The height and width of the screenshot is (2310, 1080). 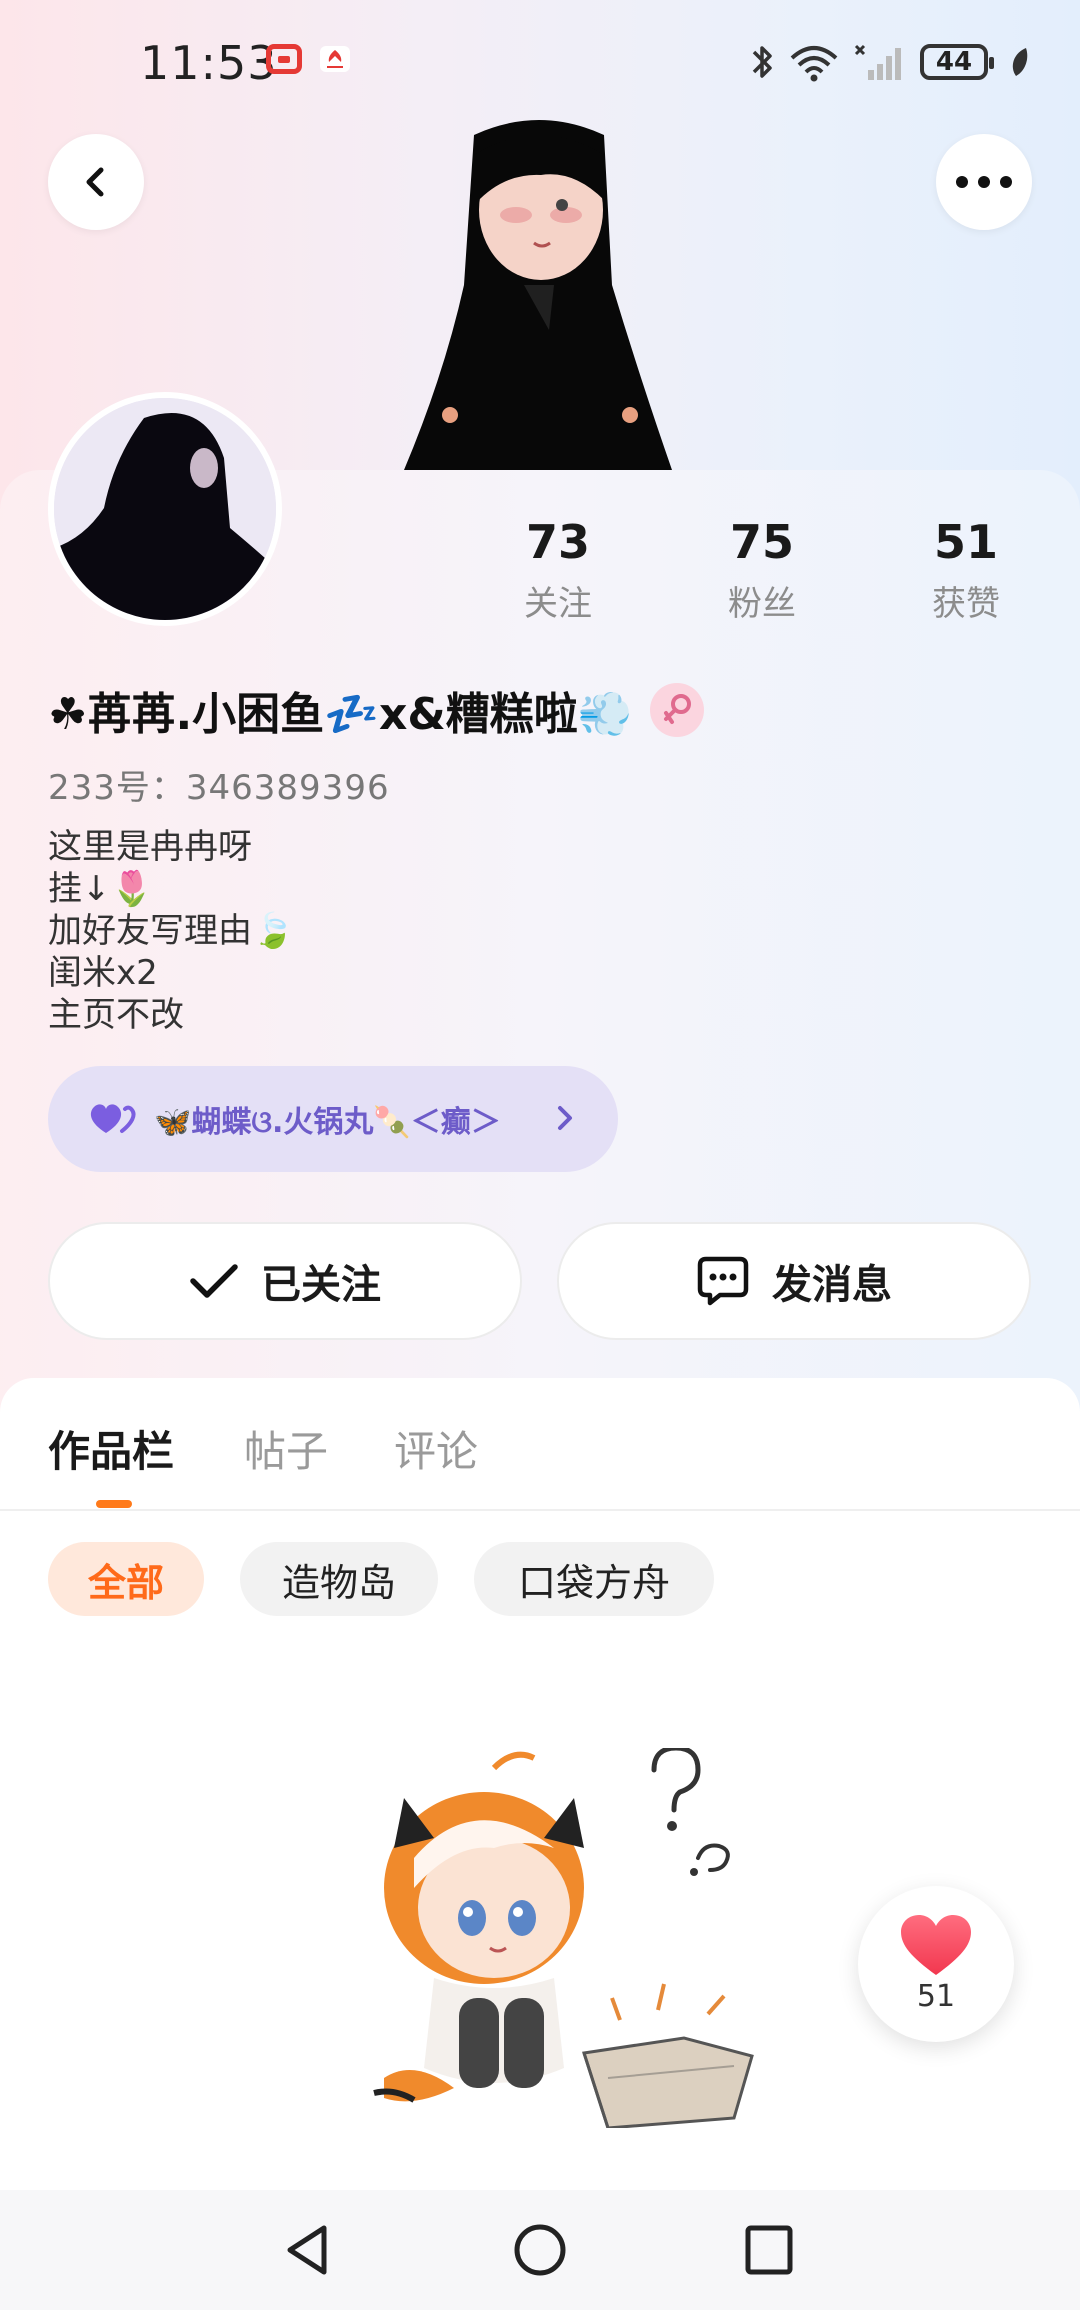 I want to click on chevron-left-icon, so click(x=95, y=182).